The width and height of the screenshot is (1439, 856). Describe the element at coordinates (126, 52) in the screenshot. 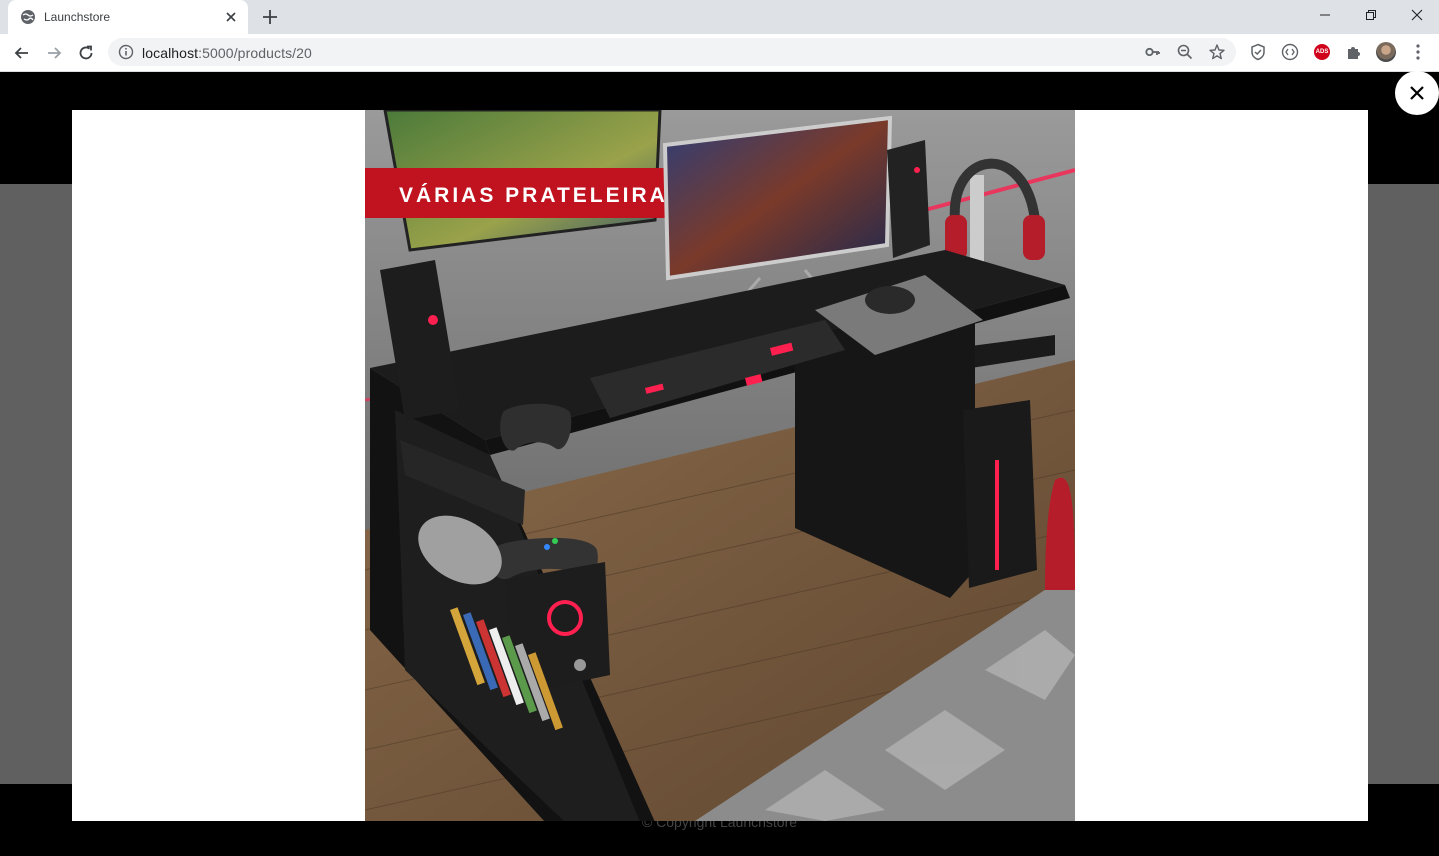

I see `info-icon` at that location.